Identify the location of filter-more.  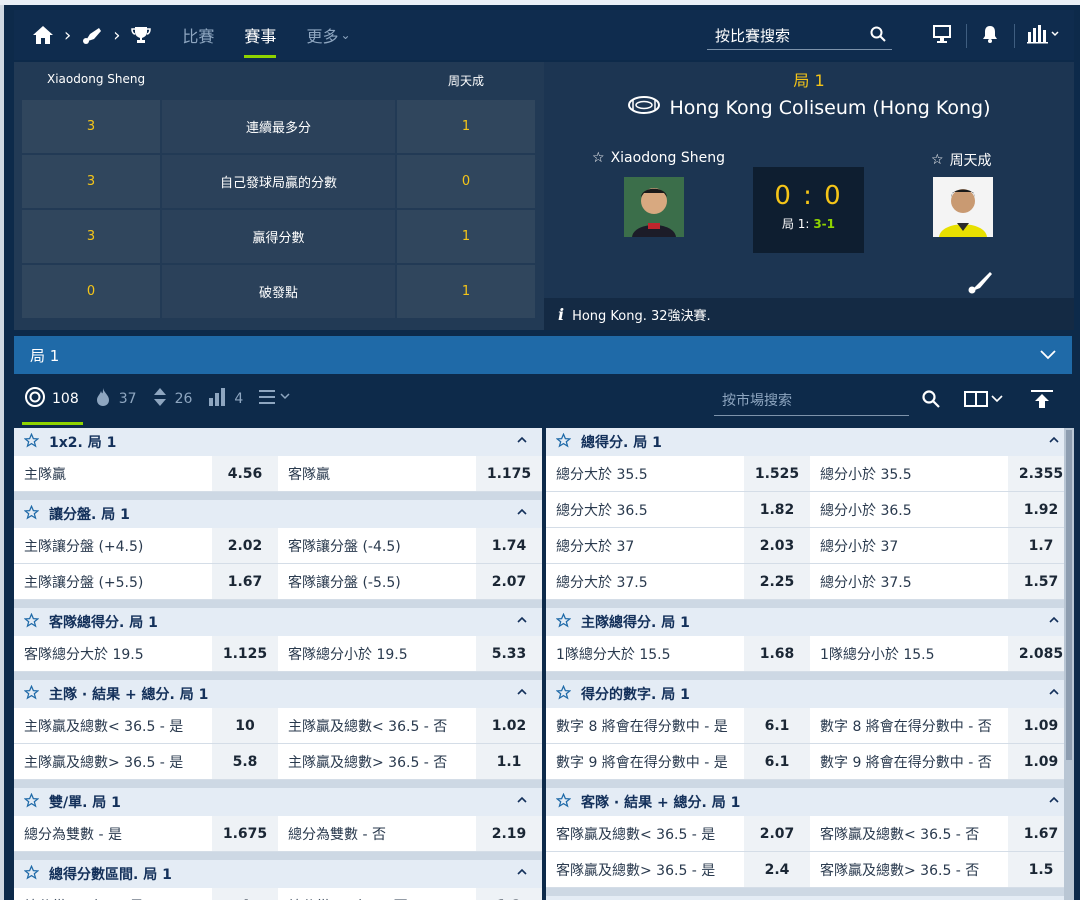
(275, 399).